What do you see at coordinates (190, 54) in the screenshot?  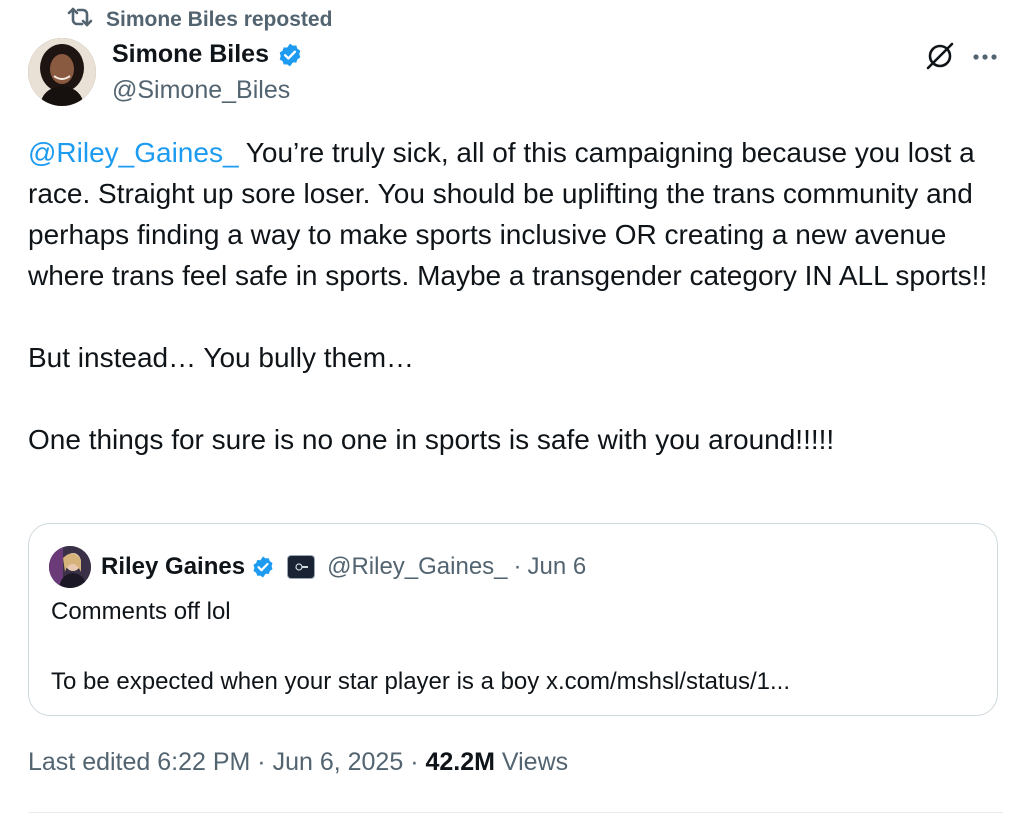 I see `author-name: Simone Biles` at bounding box center [190, 54].